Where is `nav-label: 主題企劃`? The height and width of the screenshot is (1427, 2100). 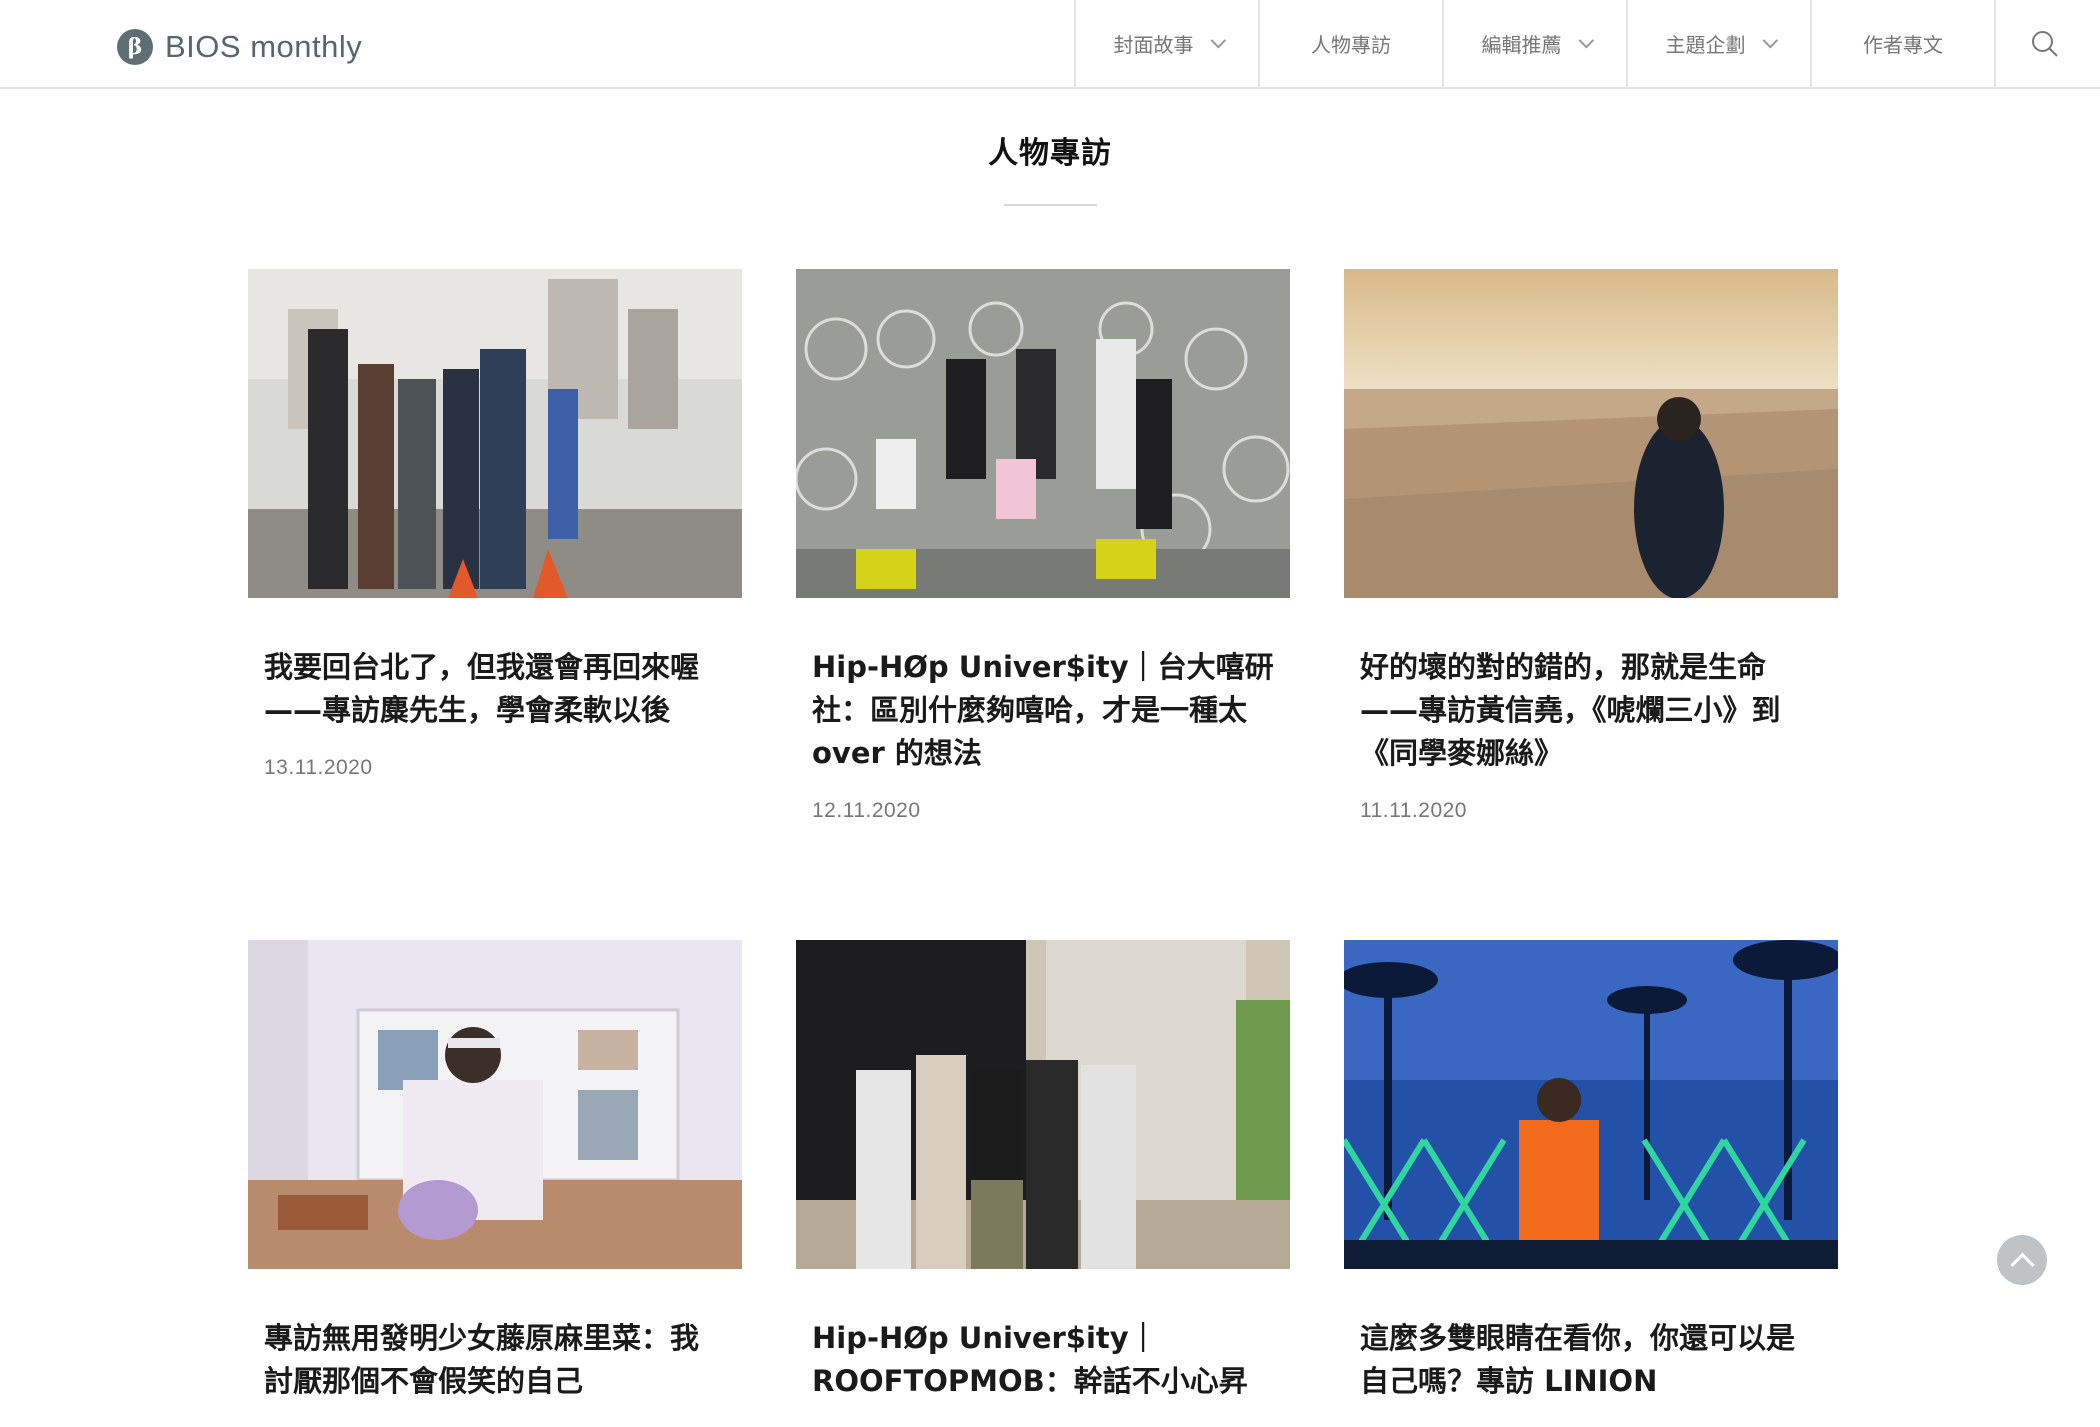
nav-label: 主題企劃 is located at coordinates (1705, 45).